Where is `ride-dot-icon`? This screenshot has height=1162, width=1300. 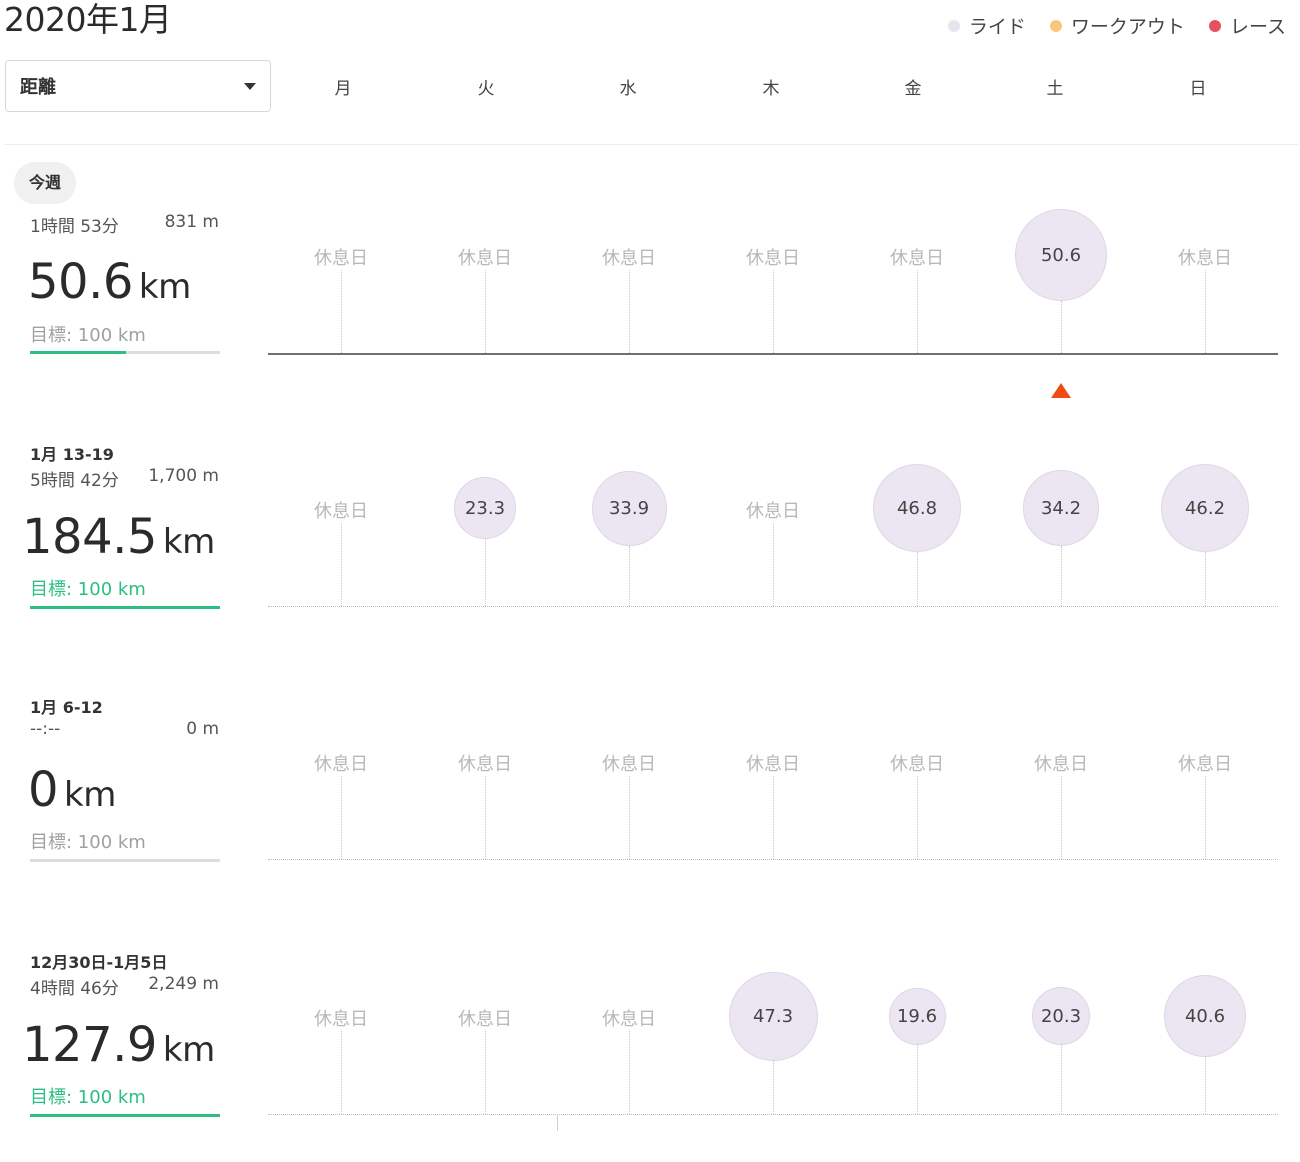 ride-dot-icon is located at coordinates (953, 25).